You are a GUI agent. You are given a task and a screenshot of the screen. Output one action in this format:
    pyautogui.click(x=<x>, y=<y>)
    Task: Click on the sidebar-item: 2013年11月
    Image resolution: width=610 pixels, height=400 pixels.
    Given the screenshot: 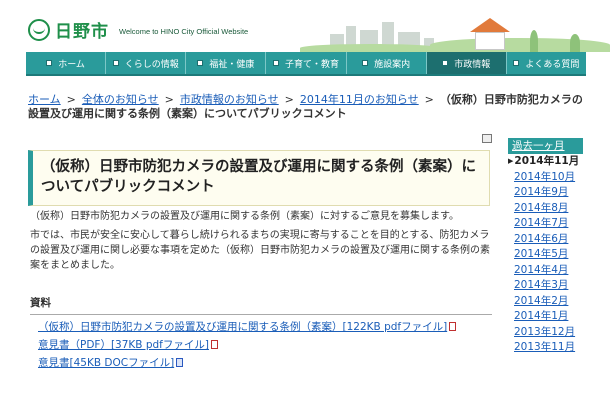 What is the action you would take?
    pyautogui.click(x=545, y=348)
    